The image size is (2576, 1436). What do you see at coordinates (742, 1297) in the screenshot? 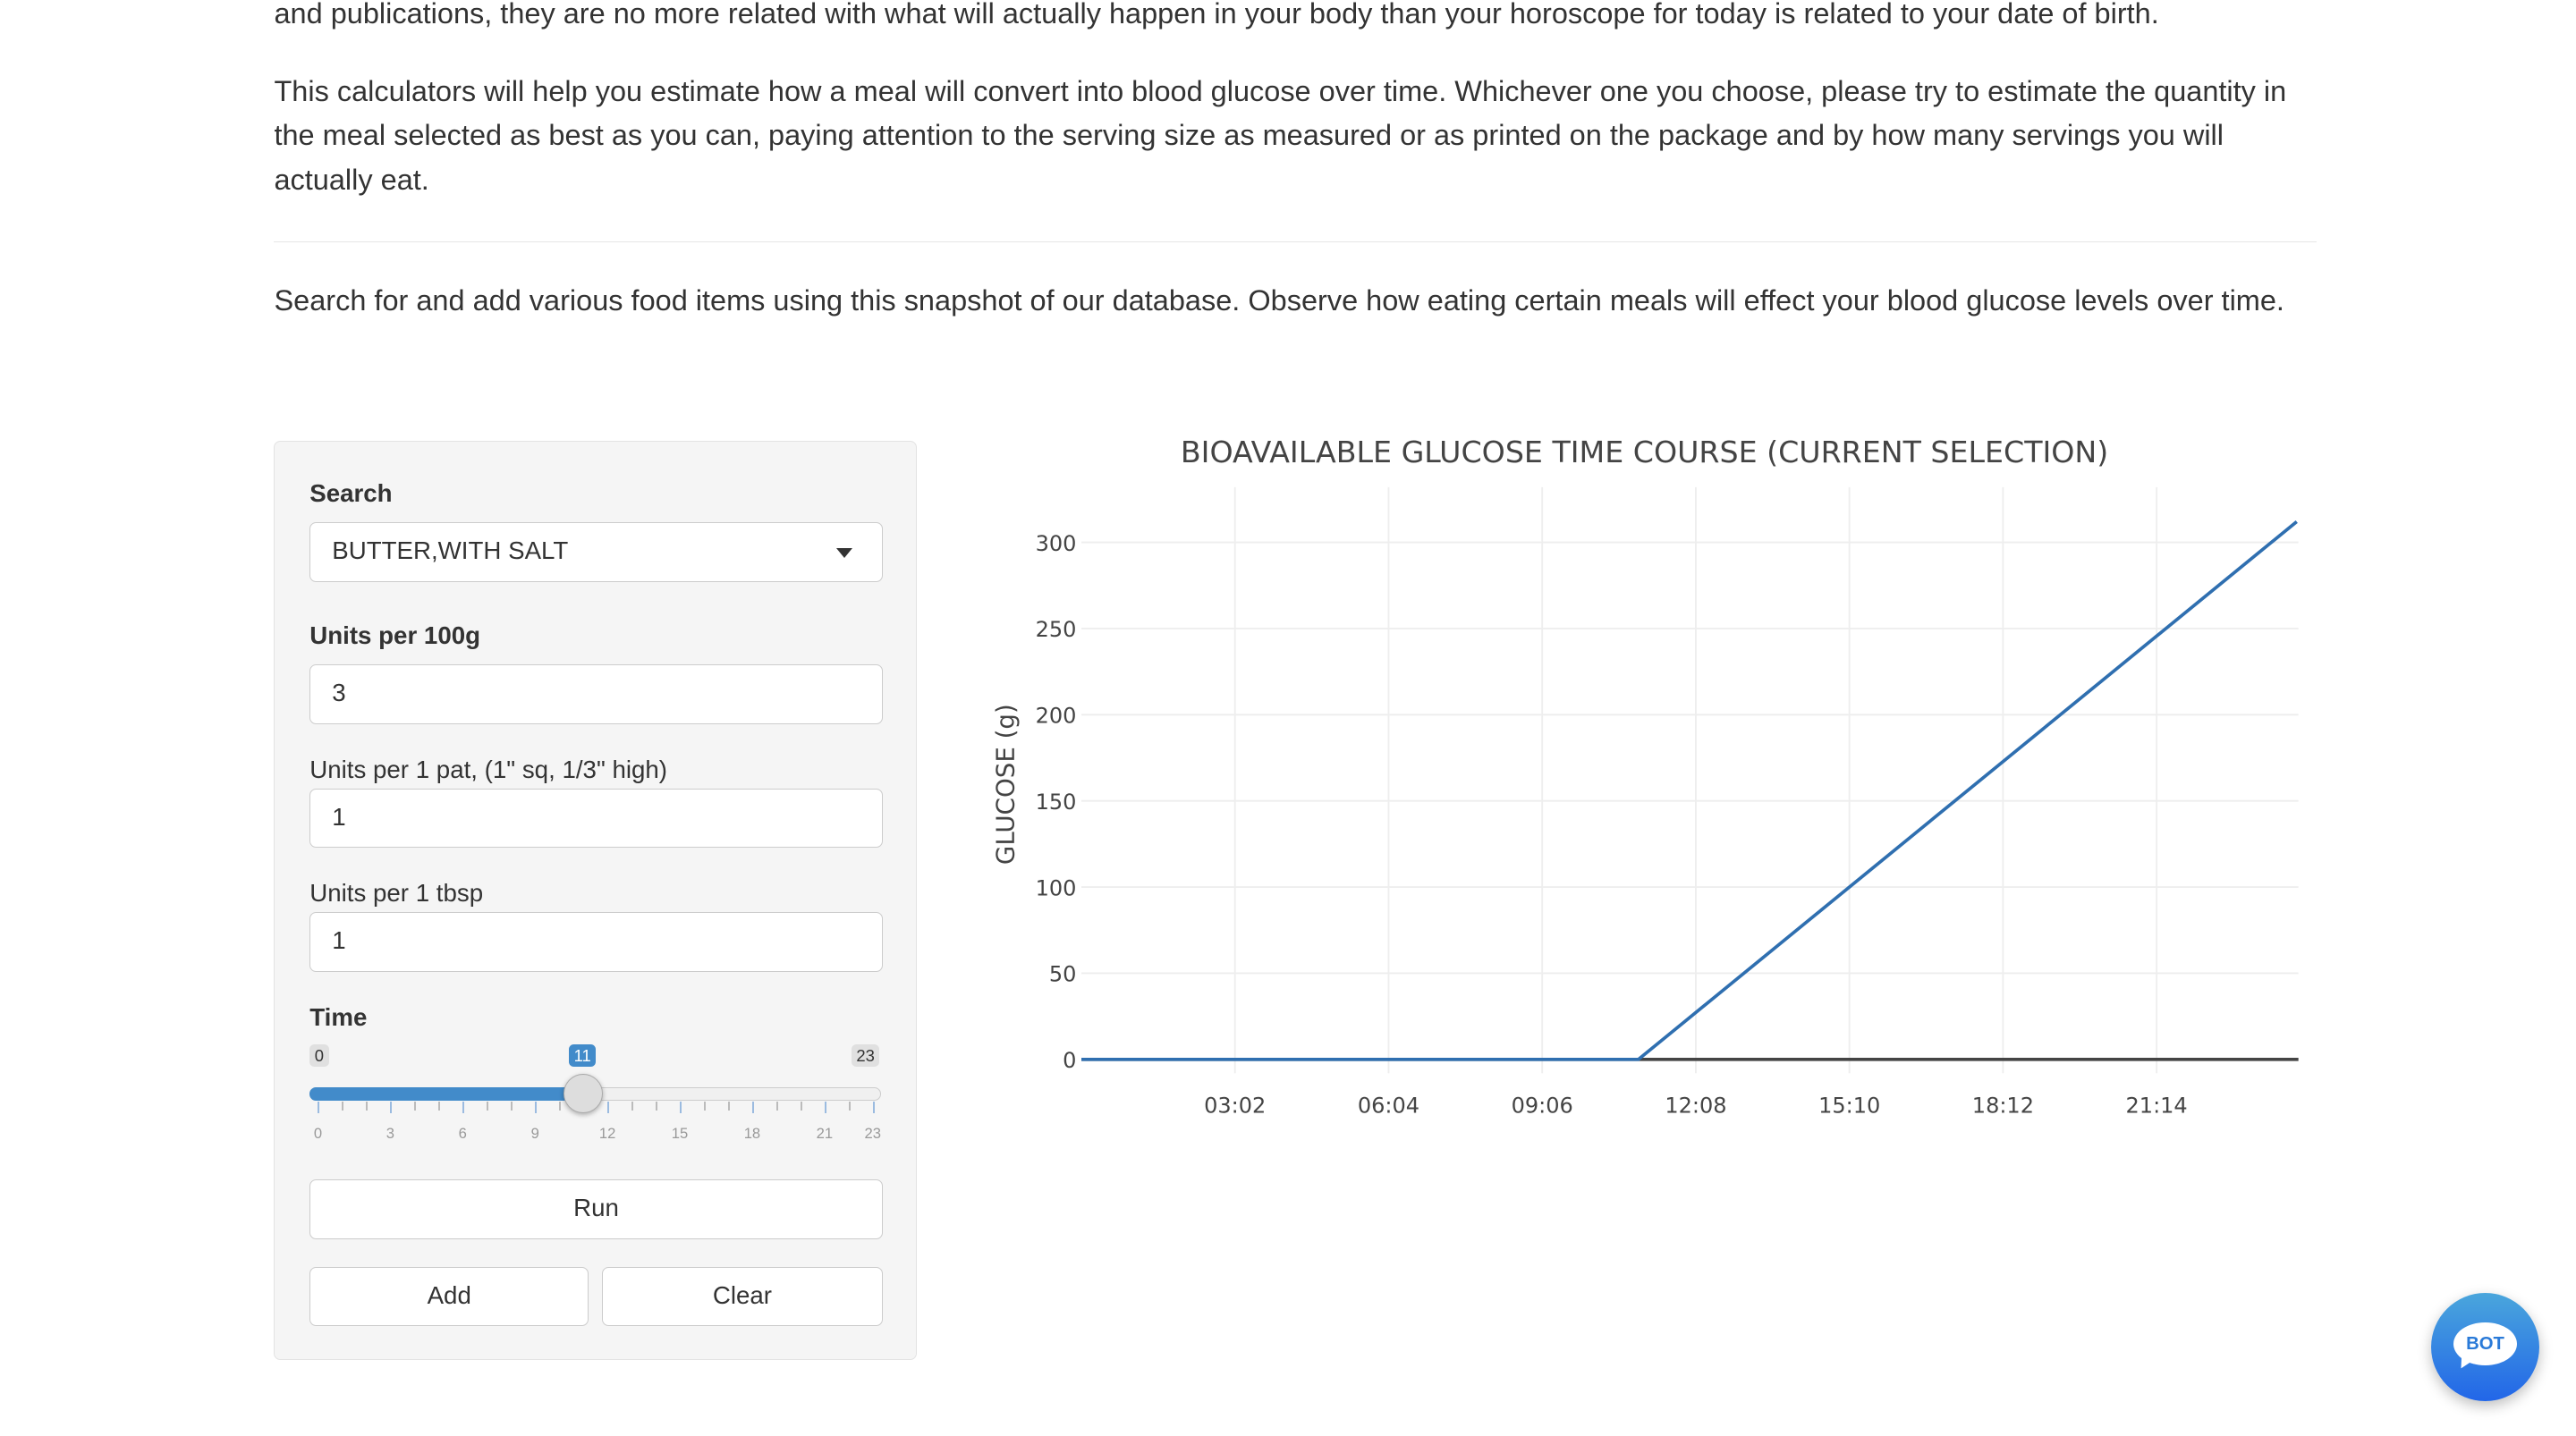
I see `clear-button: Clear` at bounding box center [742, 1297].